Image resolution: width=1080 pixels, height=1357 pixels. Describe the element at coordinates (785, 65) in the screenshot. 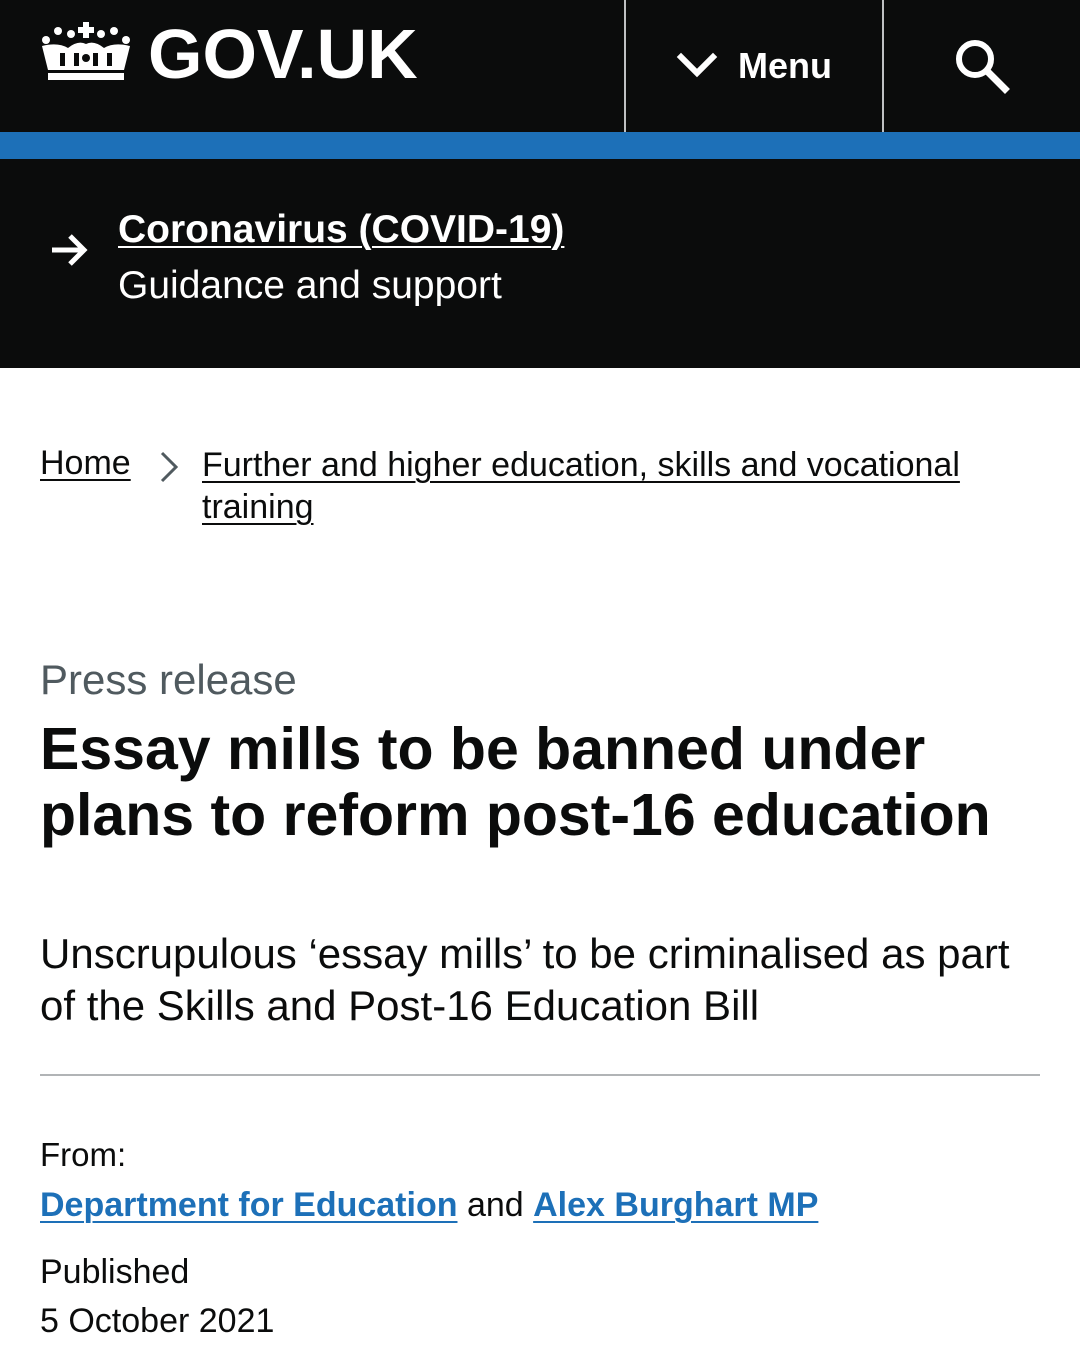

I see `menu-label: Menu` at that location.